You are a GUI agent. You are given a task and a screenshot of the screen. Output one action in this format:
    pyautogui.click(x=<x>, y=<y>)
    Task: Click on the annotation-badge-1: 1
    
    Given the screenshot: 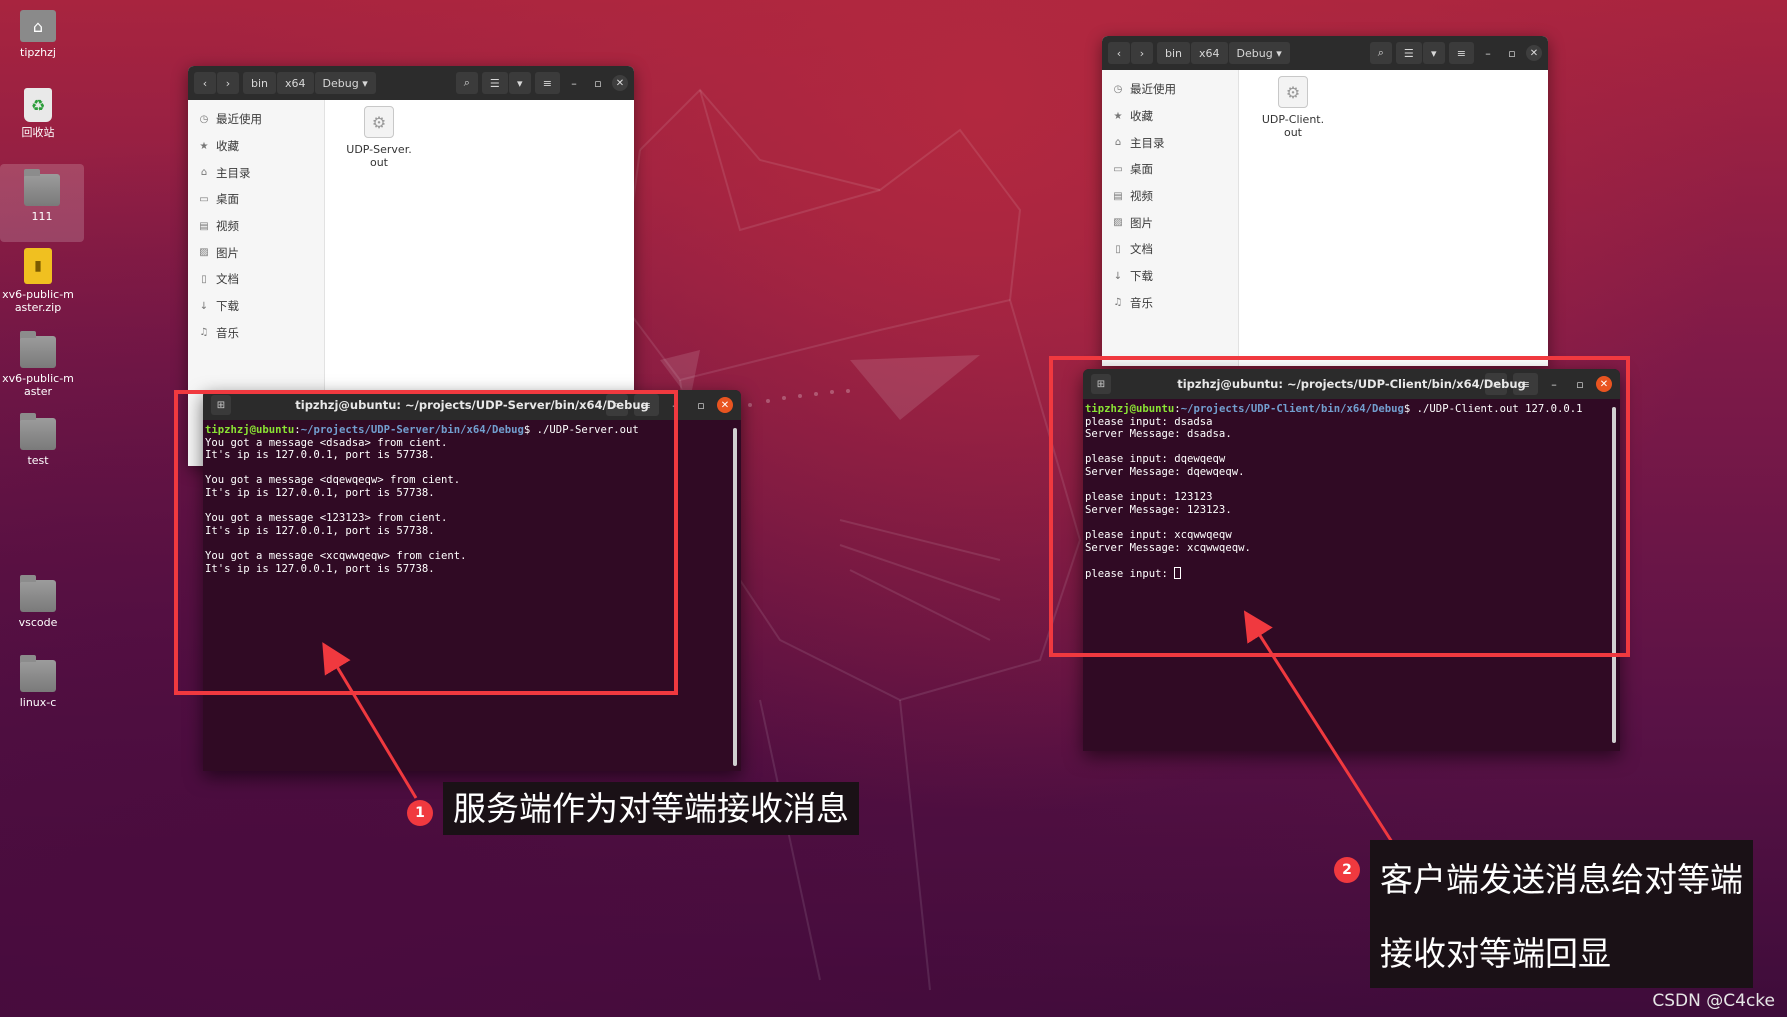 What is the action you would take?
    pyautogui.click(x=420, y=813)
    